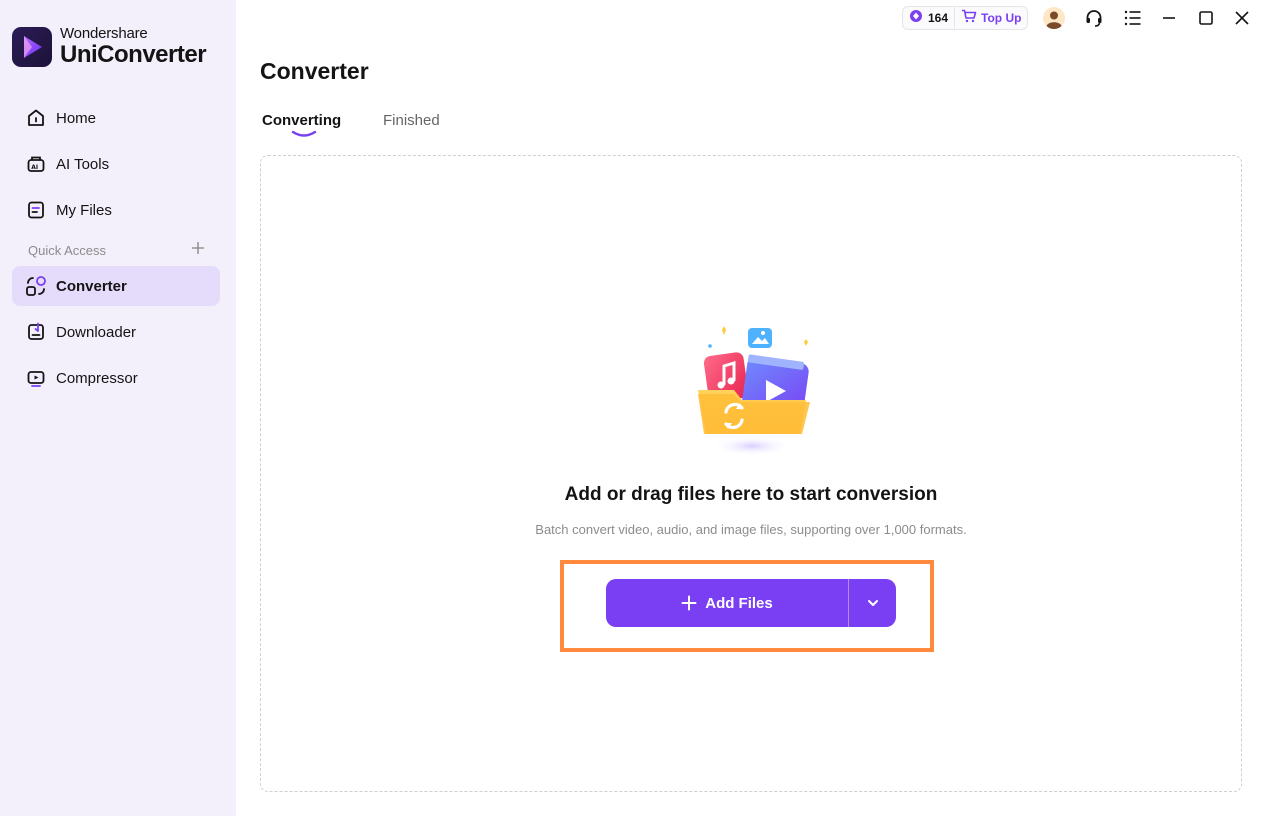 The height and width of the screenshot is (816, 1265). Describe the element at coordinates (938, 18) in the screenshot. I see `credits-count: 164` at that location.